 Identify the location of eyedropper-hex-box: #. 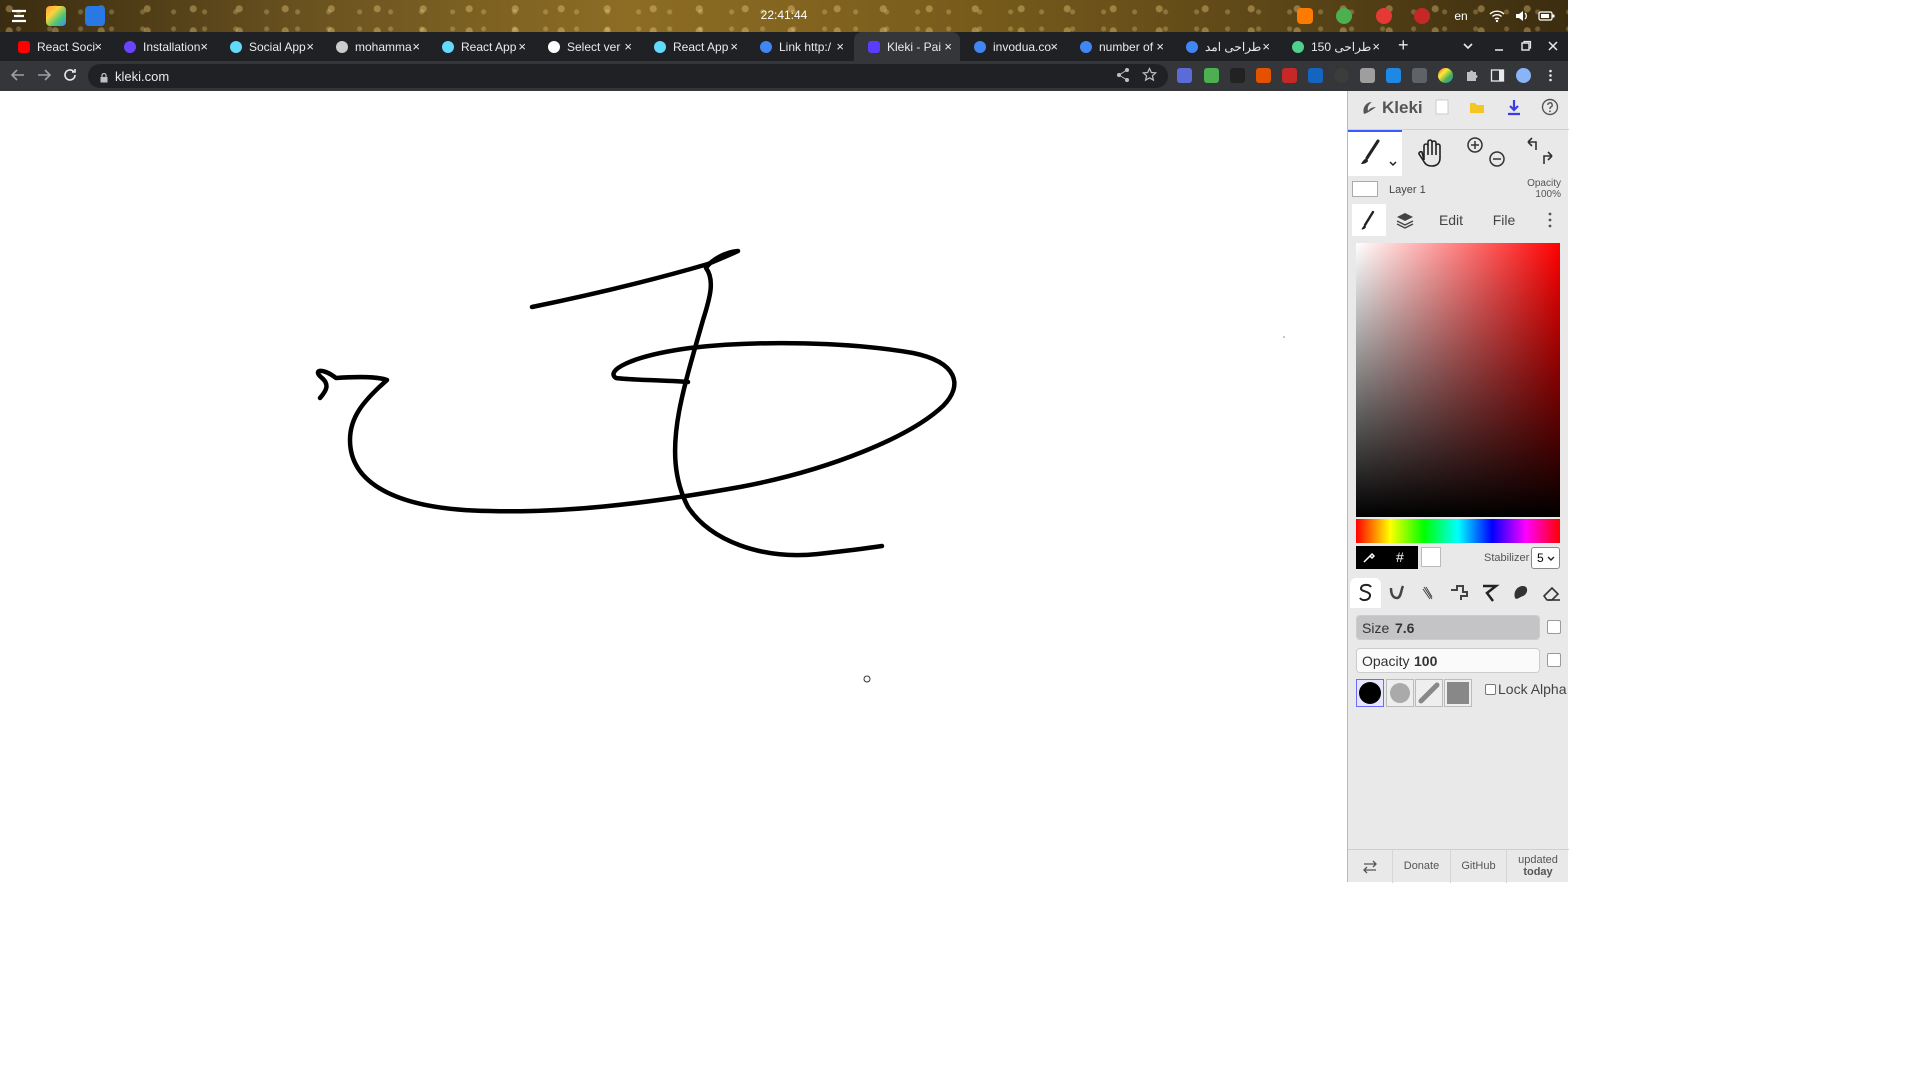
(1387, 557).